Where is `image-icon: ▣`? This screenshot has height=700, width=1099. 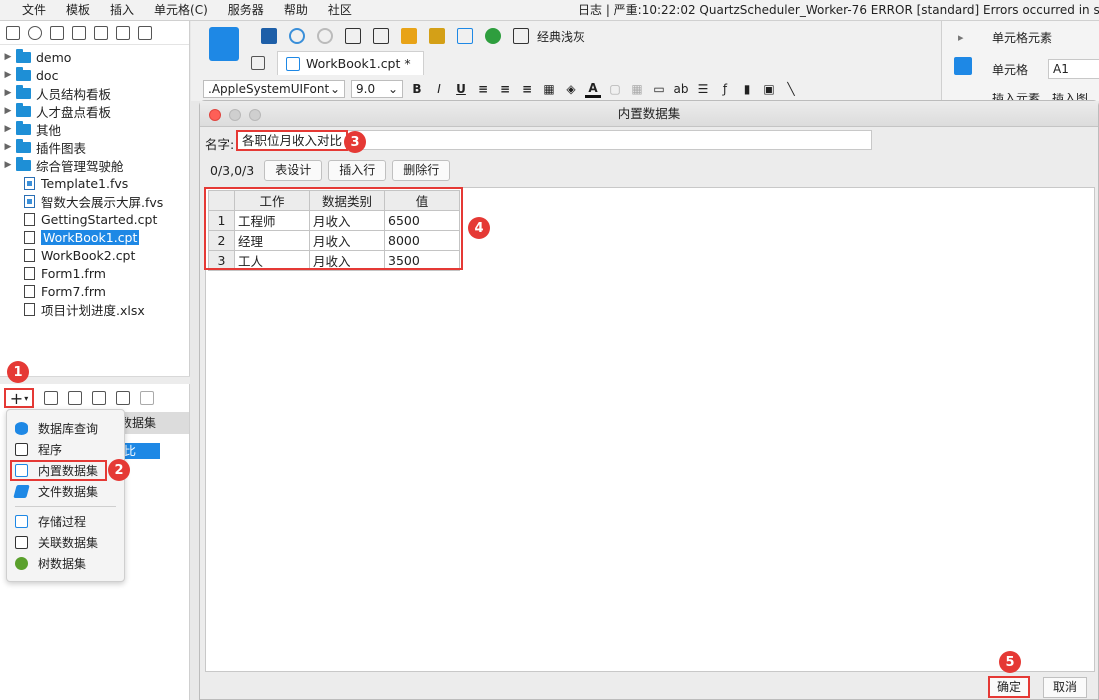
image-icon: ▣ is located at coordinates (769, 89).